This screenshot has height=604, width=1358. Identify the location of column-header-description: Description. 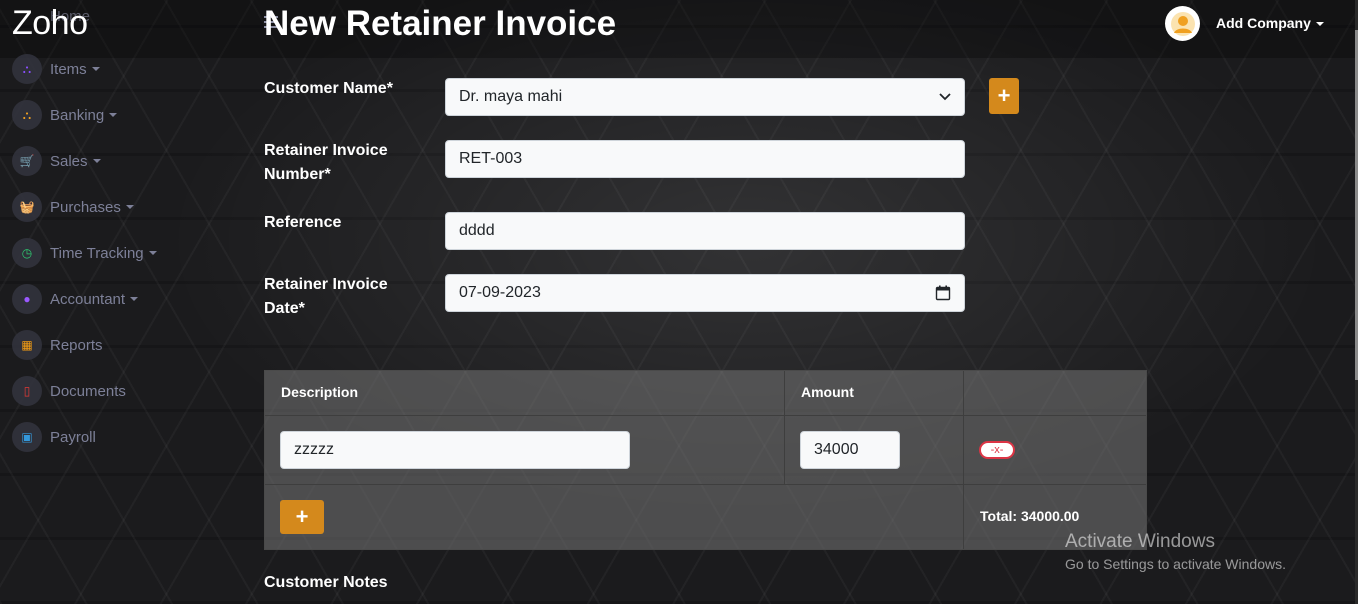
(525, 393).